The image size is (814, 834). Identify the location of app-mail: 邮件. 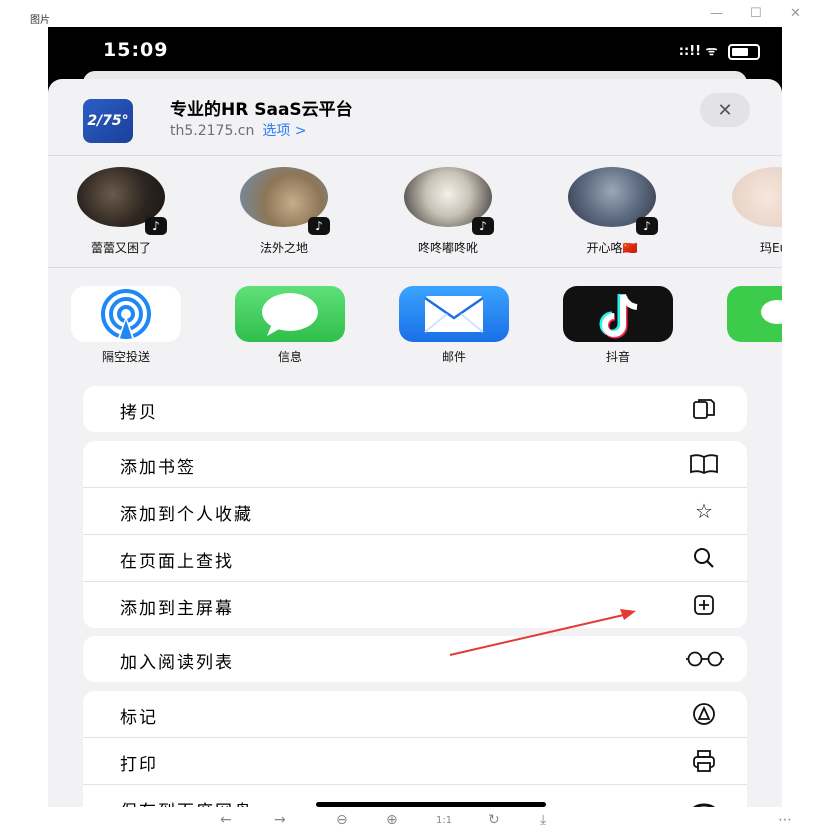
(454, 325).